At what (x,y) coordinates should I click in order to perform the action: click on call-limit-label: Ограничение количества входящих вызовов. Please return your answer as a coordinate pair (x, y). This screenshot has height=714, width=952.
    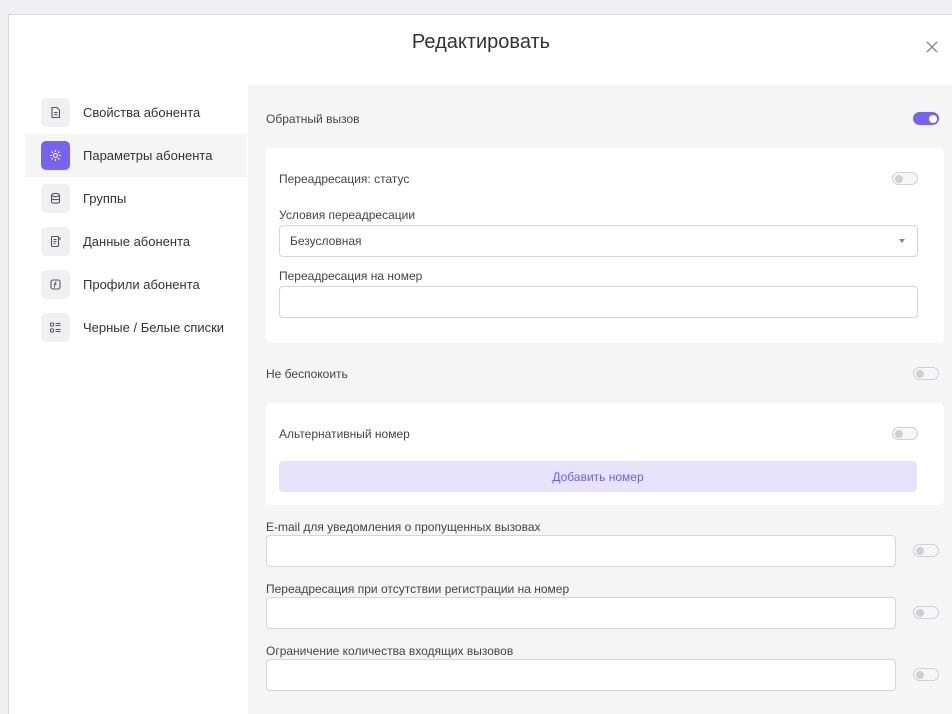
    Looking at the image, I should click on (390, 651).